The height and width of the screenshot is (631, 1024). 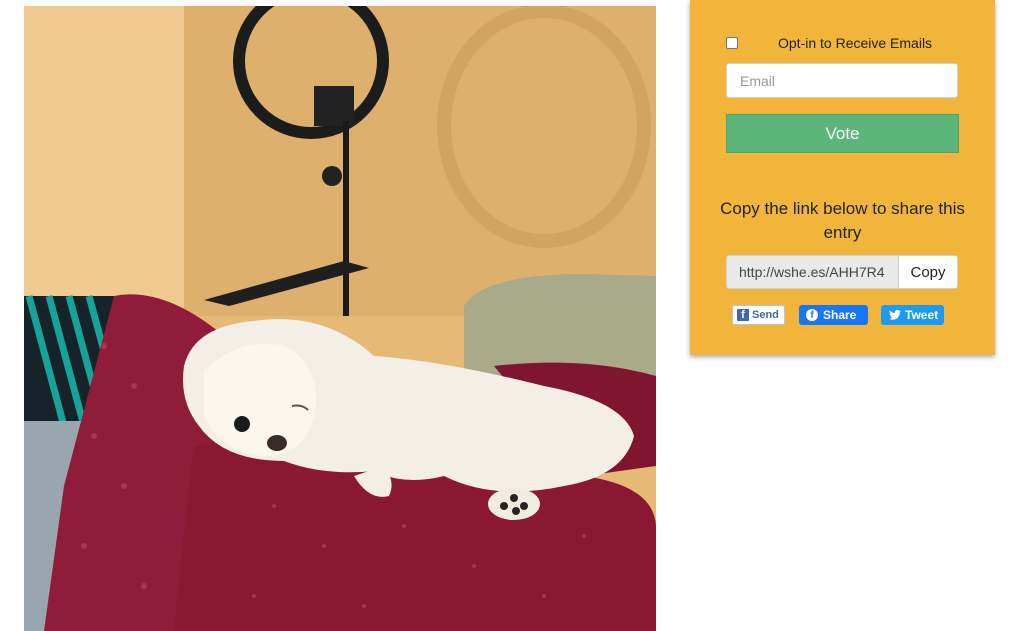 I want to click on tweet-button: Tweet, so click(x=912, y=315).